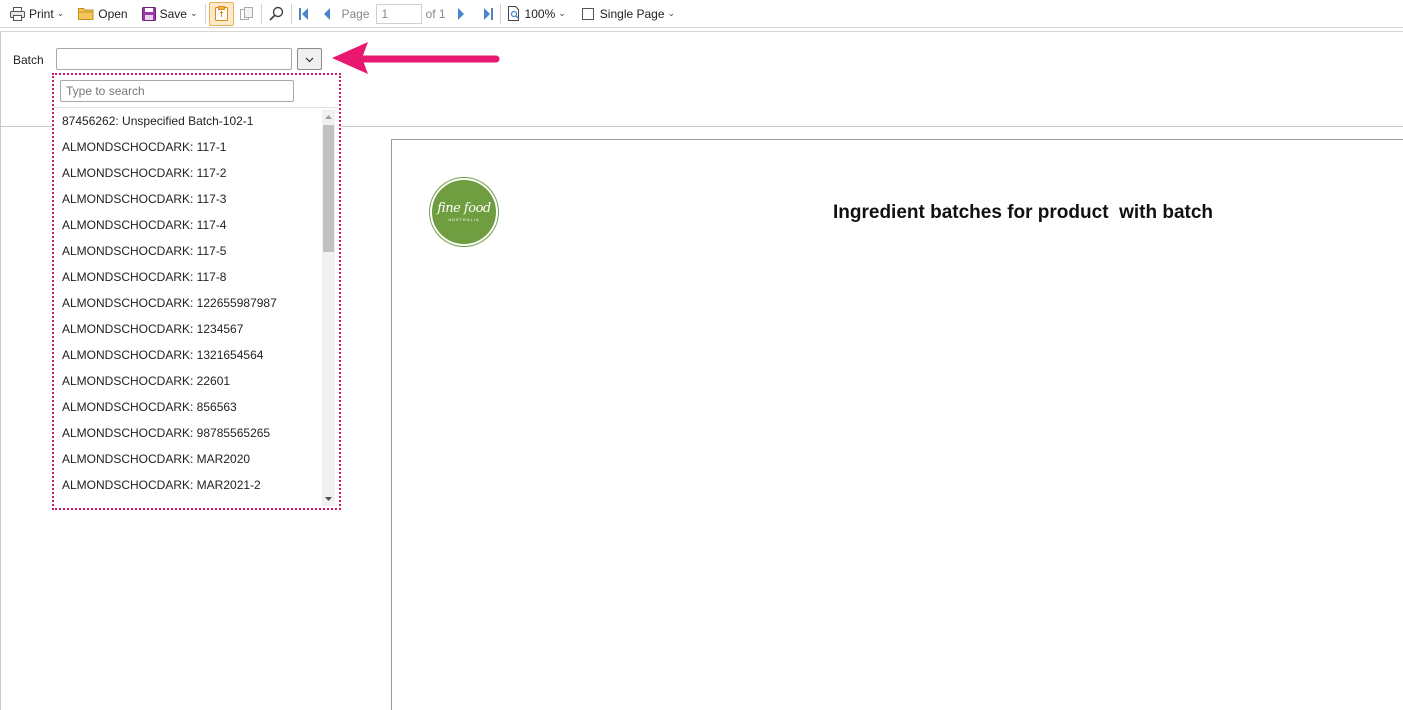  What do you see at coordinates (187, 329) in the screenshot?
I see `dropdown-option: ALMONDSCHOCDARK: 1234567` at bounding box center [187, 329].